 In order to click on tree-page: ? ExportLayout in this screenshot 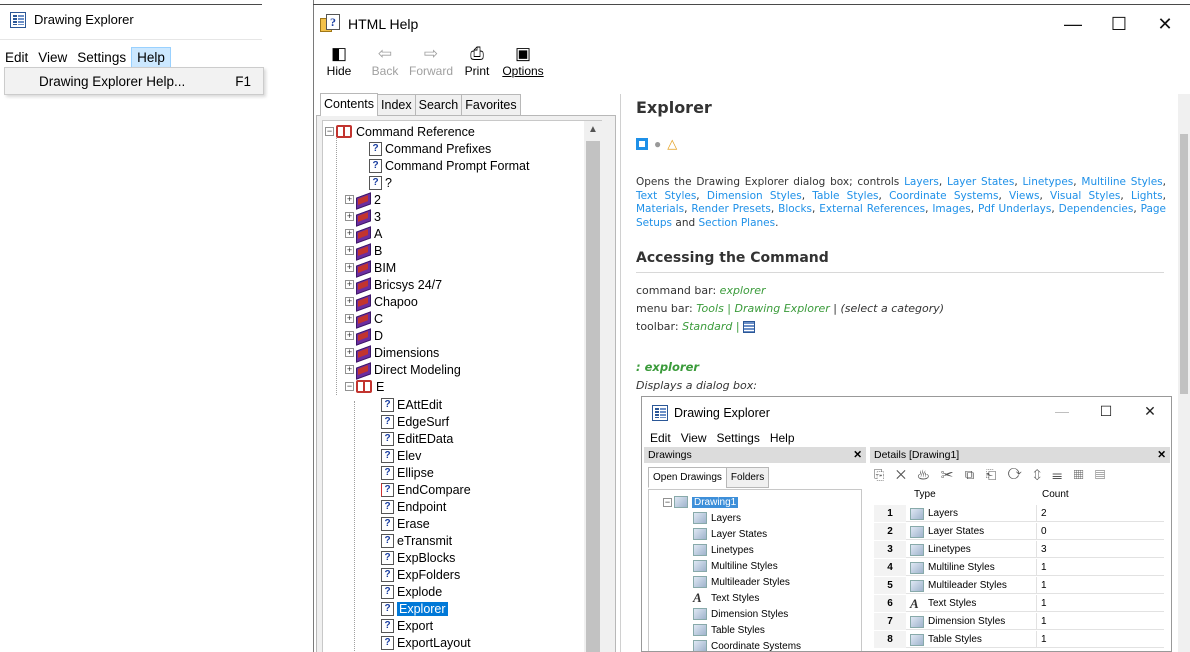, I will do `click(426, 642)`.